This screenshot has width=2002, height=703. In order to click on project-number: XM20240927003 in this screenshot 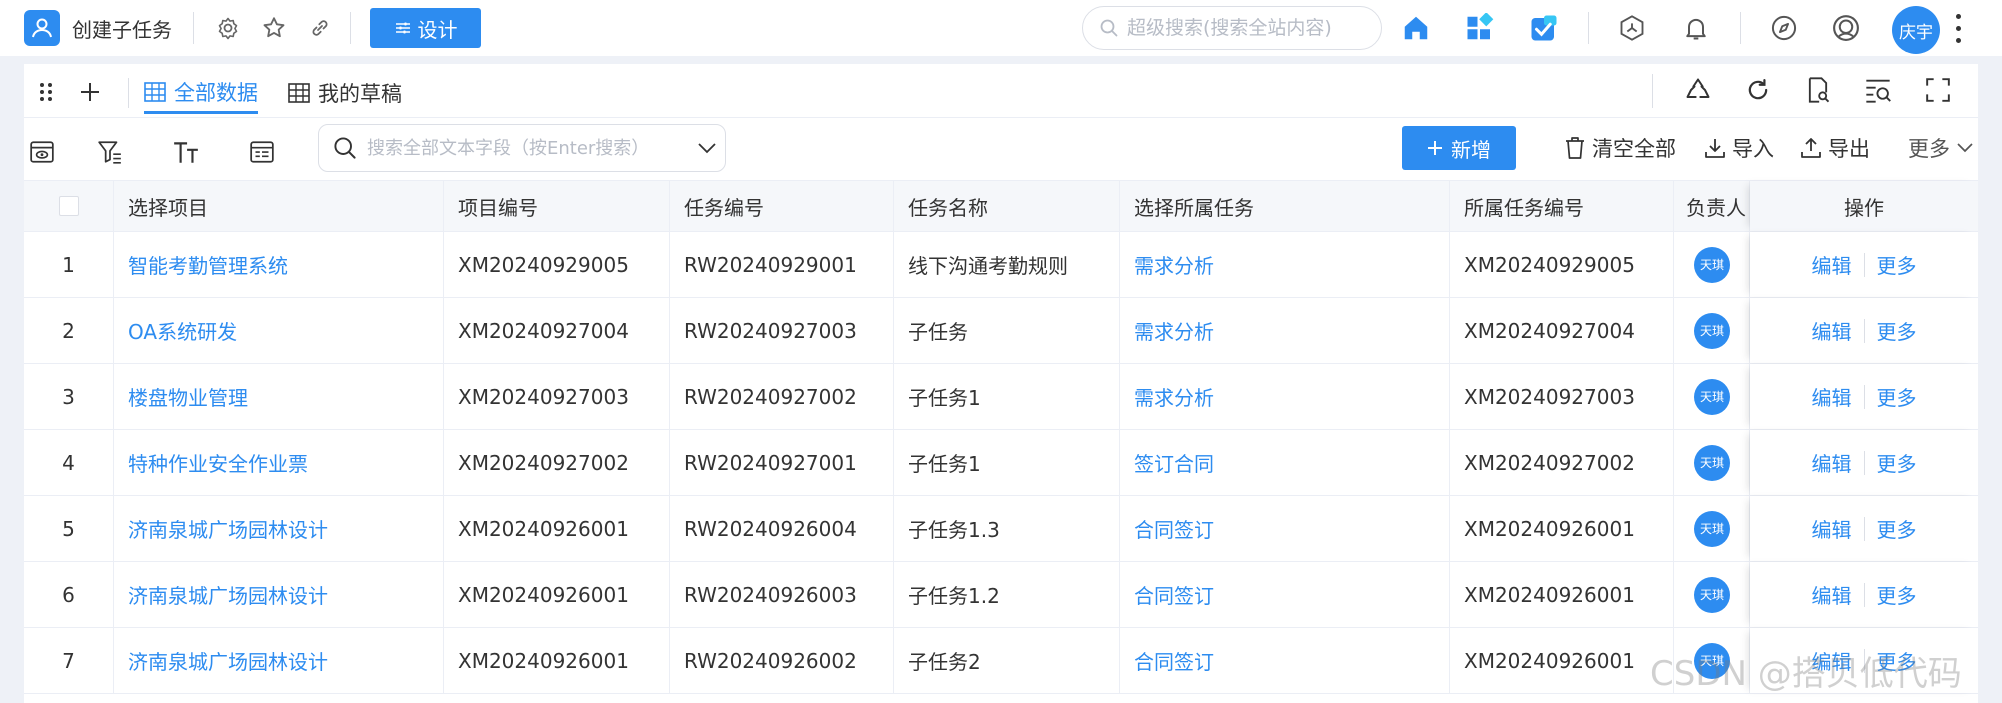, I will do `click(557, 396)`.